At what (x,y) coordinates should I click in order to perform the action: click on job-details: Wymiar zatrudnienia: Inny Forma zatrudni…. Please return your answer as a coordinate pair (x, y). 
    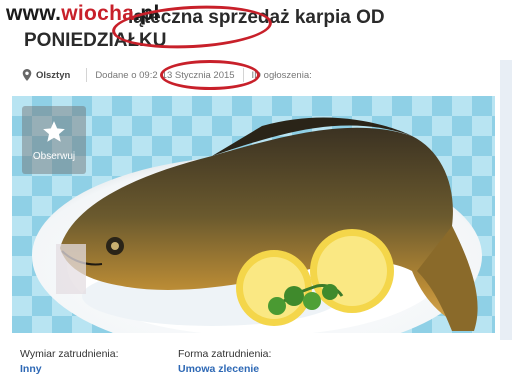
    Looking at the image, I should click on (178, 361).